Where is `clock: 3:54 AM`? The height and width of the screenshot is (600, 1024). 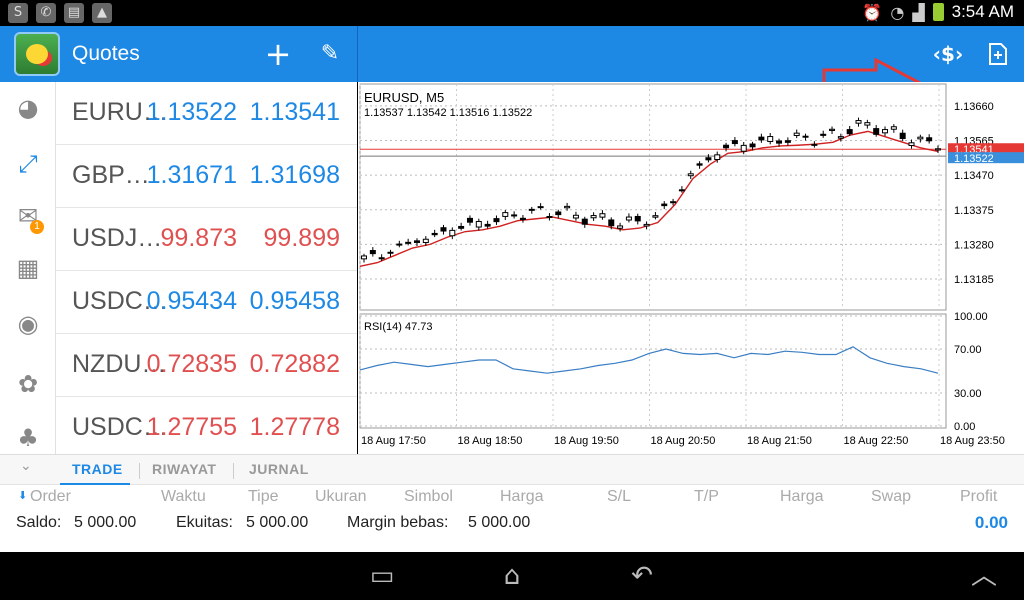
clock: 3:54 AM is located at coordinates (982, 11).